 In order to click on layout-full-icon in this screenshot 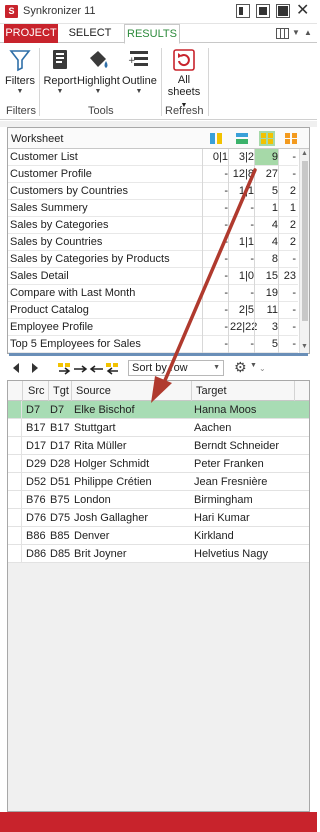, I will do `click(283, 11)`.